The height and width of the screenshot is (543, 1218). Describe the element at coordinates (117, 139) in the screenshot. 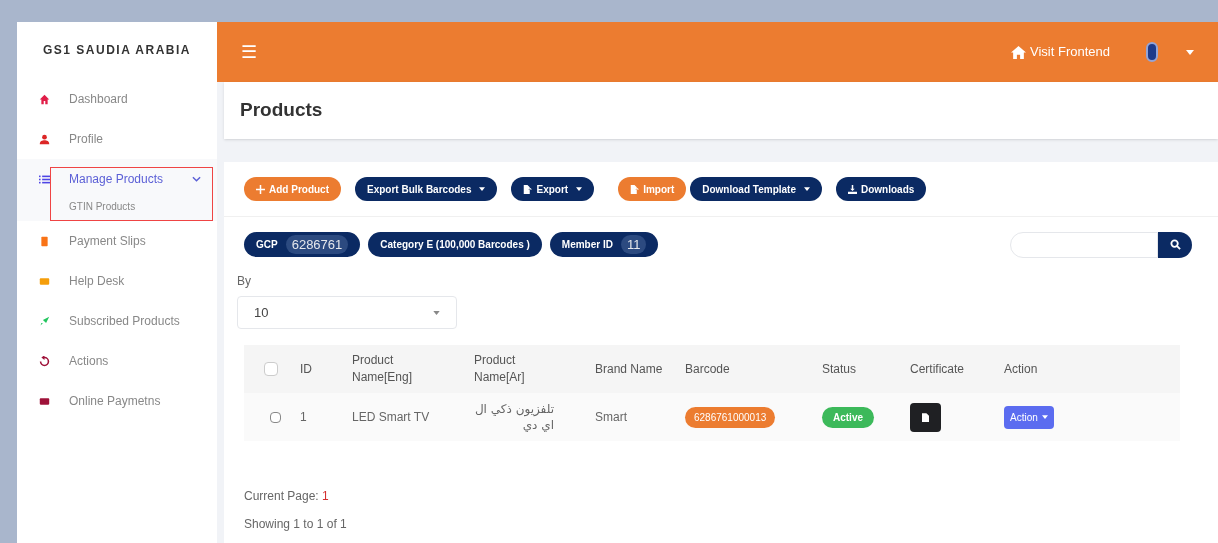

I see `sidebar-item: Profile` at that location.